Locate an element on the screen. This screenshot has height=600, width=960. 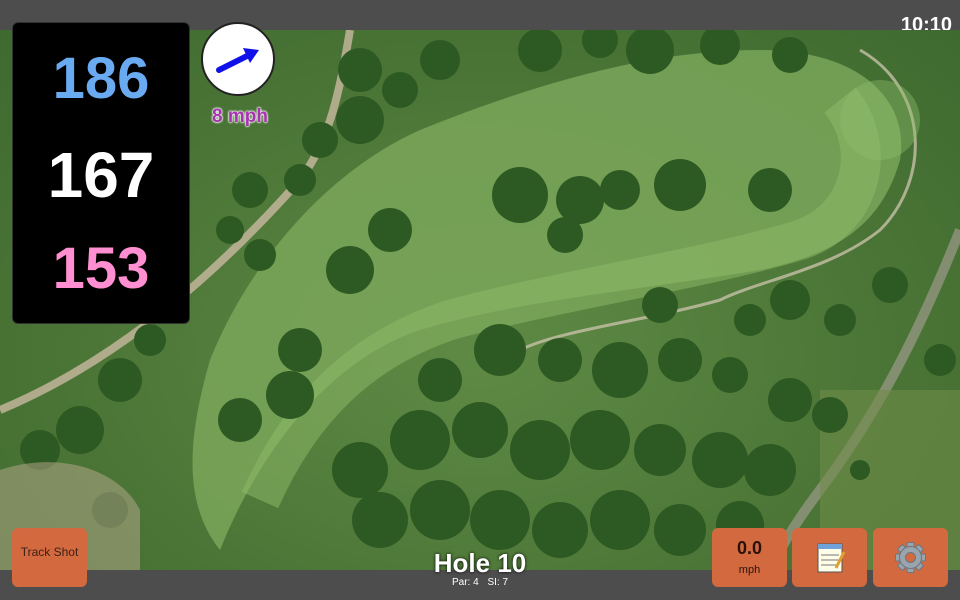
distance-panel: 186 167 153 is located at coordinates (101, 173).